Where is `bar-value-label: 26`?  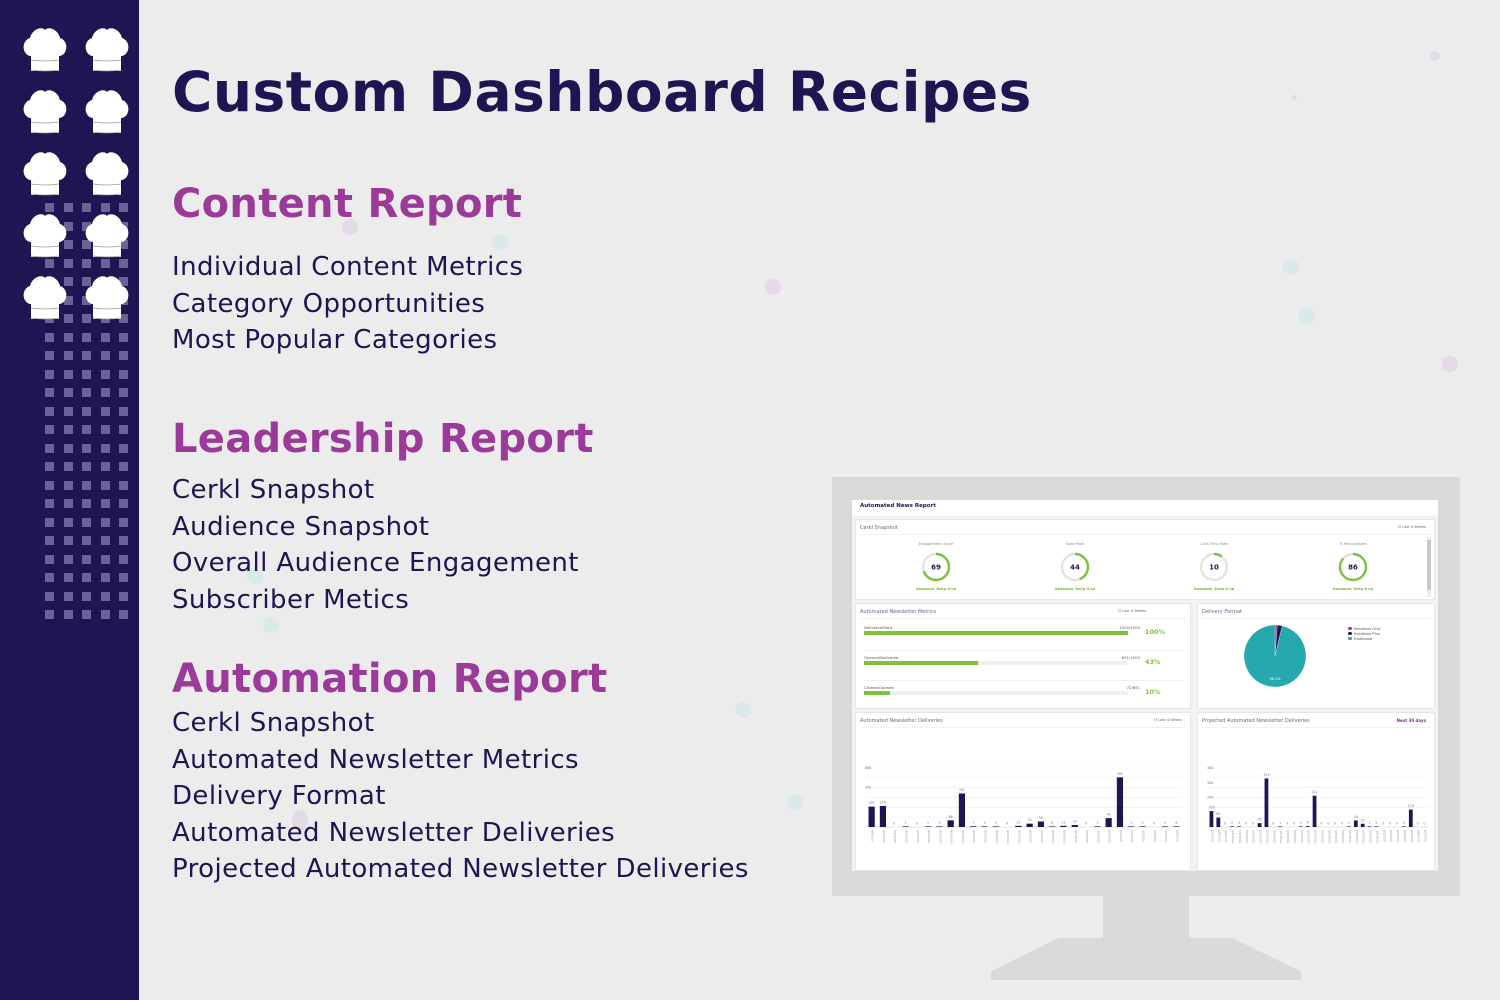 bar-value-label: 26 is located at coordinates (1260, 820).